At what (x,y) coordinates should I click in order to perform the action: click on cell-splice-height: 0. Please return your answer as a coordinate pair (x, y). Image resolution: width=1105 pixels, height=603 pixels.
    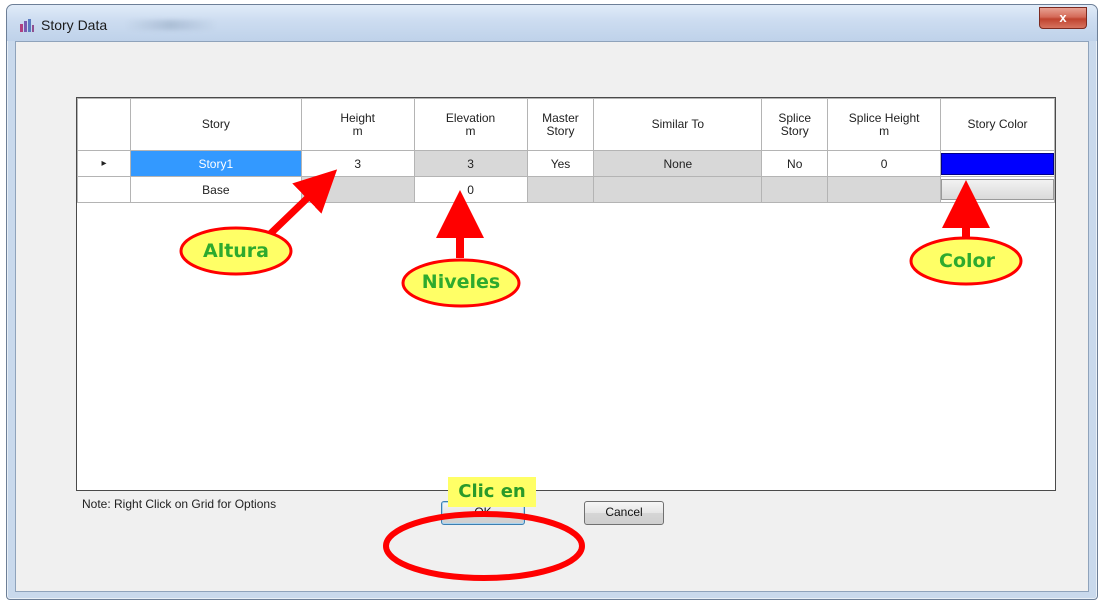
    Looking at the image, I should click on (884, 163).